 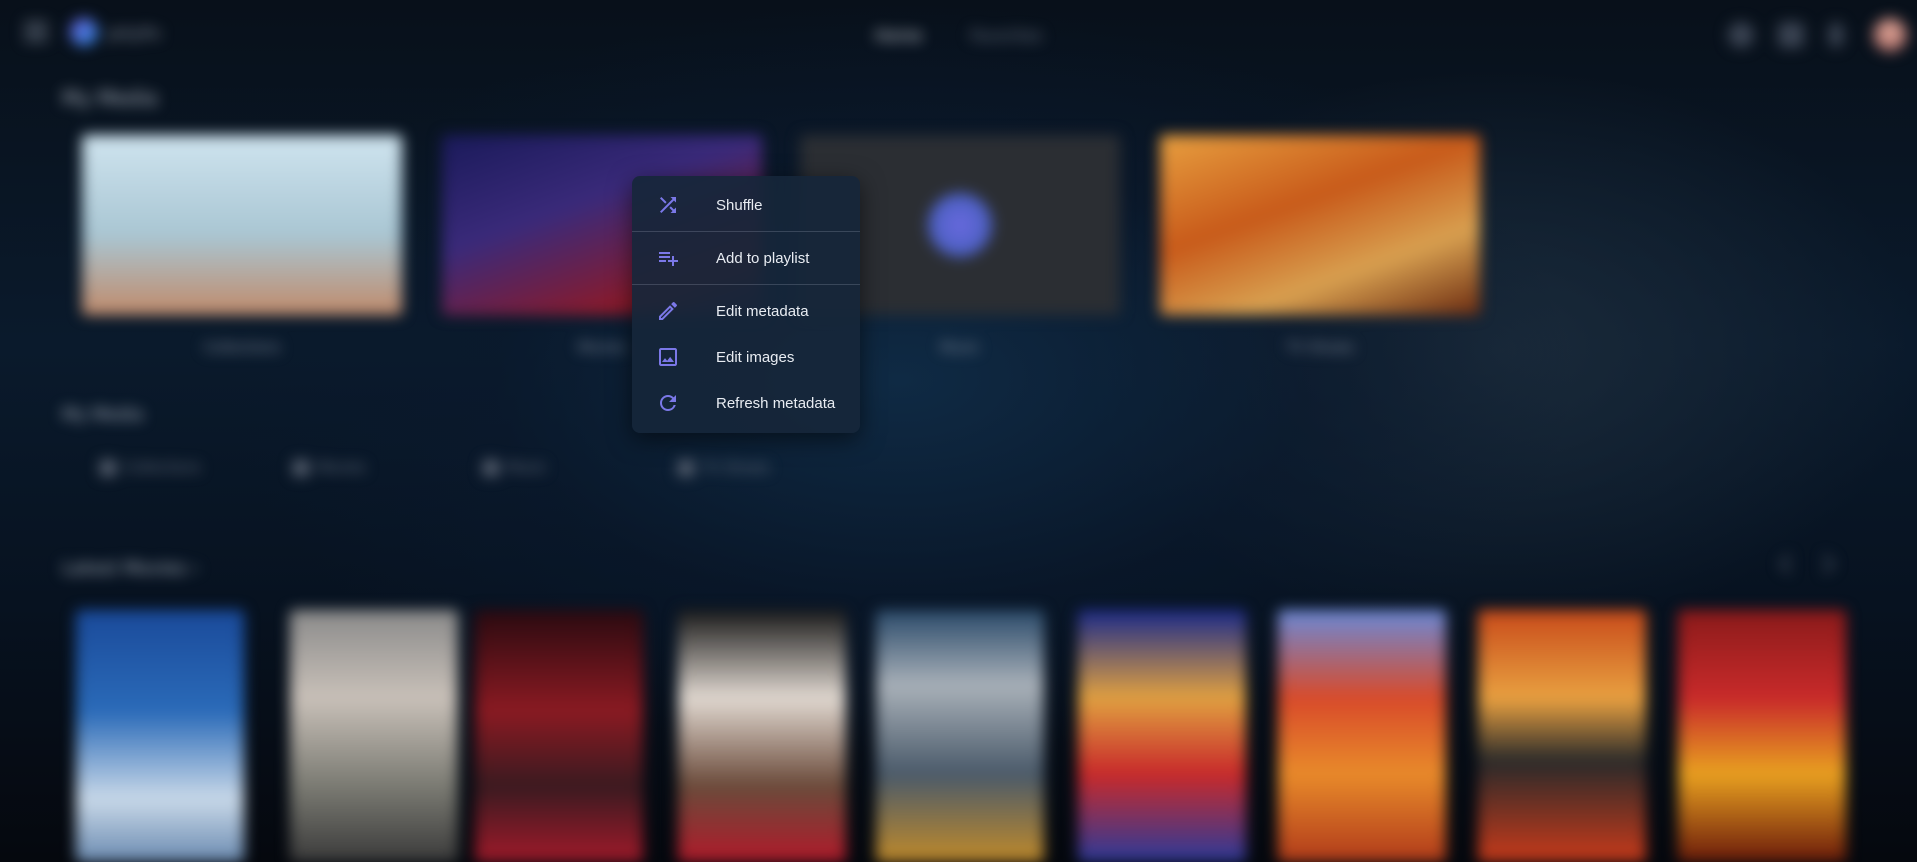 I want to click on top-header: Jellyfin Home Favorites, so click(x=958, y=35).